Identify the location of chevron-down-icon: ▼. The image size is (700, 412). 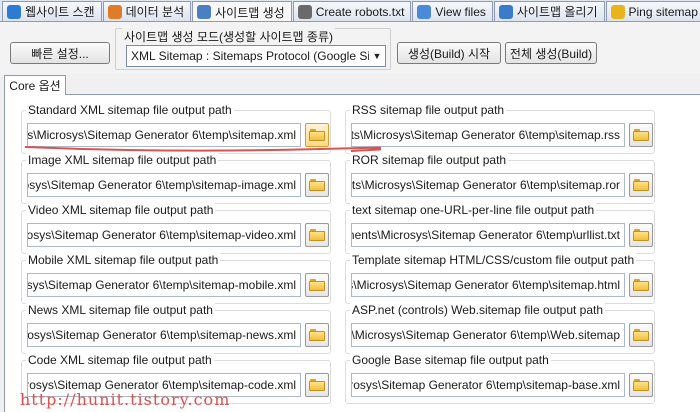
(377, 56).